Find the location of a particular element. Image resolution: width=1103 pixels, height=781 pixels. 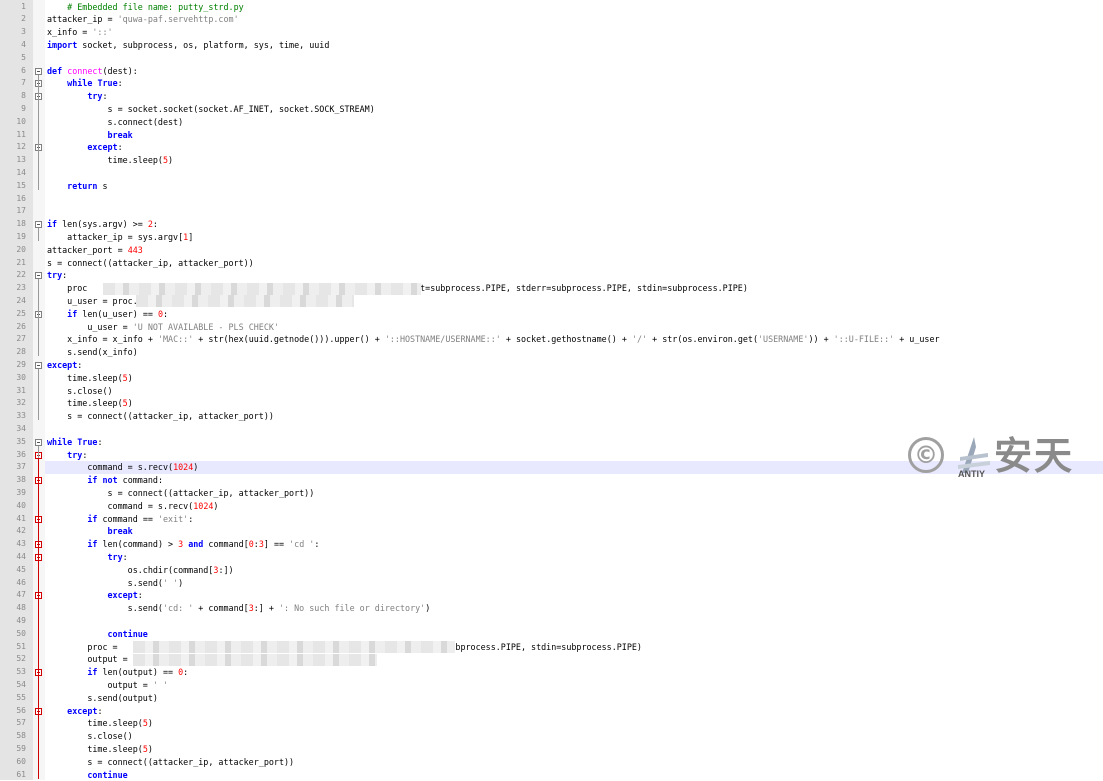

code-text: if len(sys.argv) >= 2: is located at coordinates (102, 224).